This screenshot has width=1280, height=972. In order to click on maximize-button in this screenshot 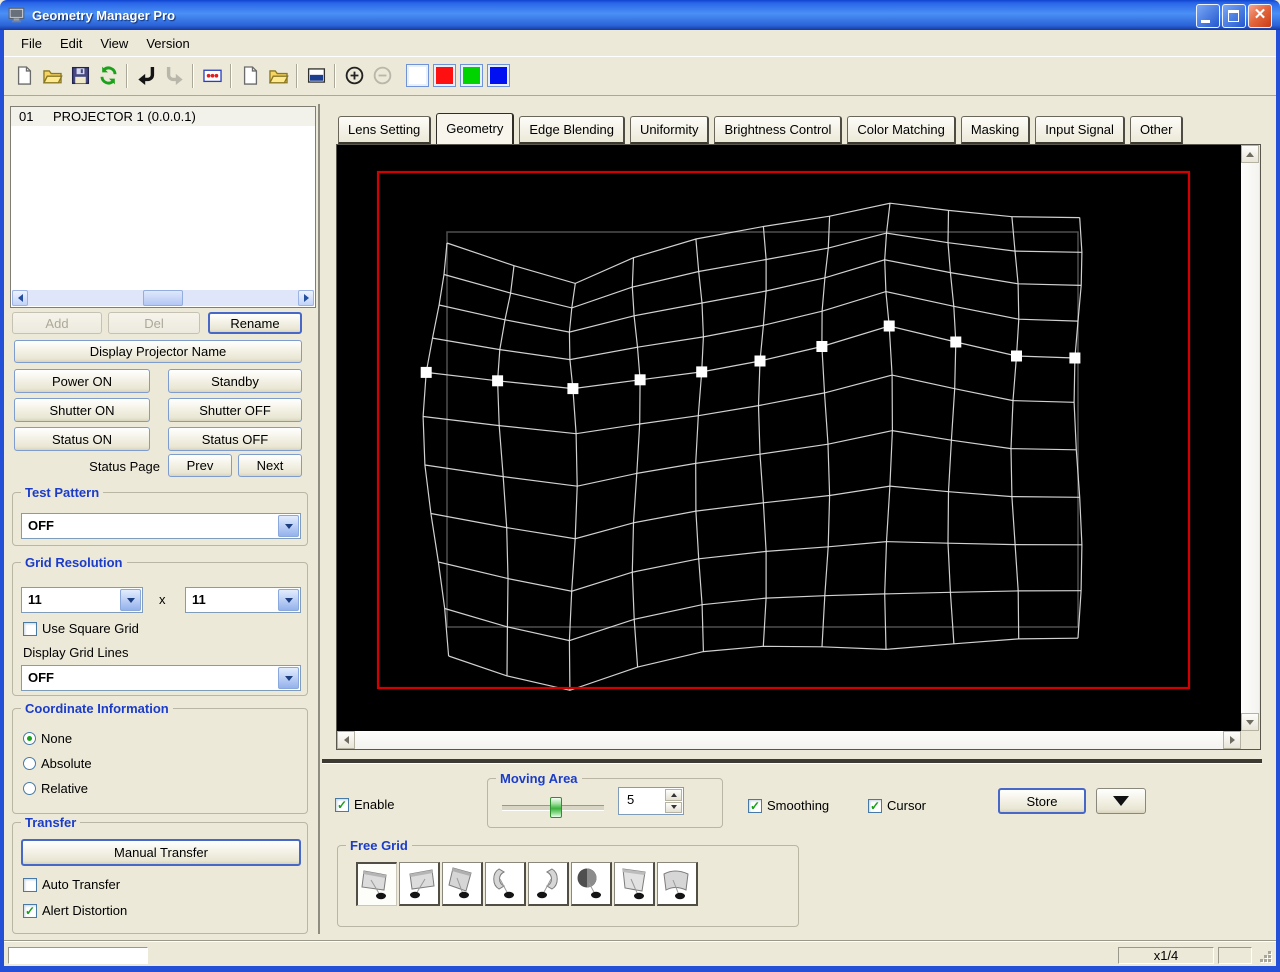, I will do `click(1234, 16)`.